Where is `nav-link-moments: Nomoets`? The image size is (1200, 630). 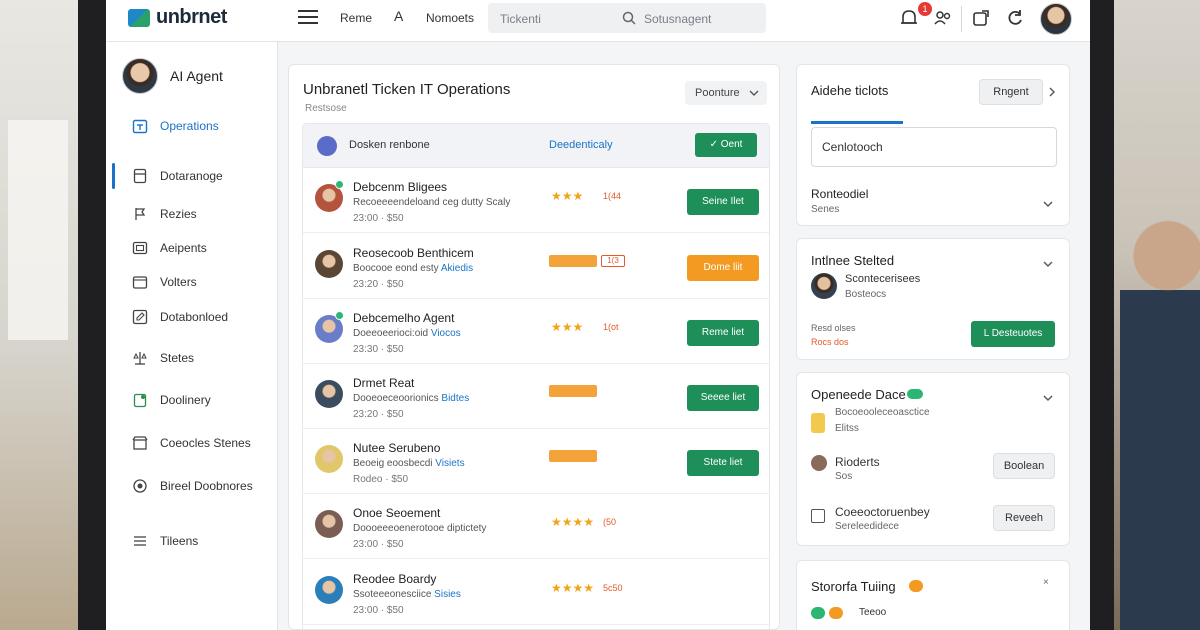 nav-link-moments: Nomoets is located at coordinates (450, 18).